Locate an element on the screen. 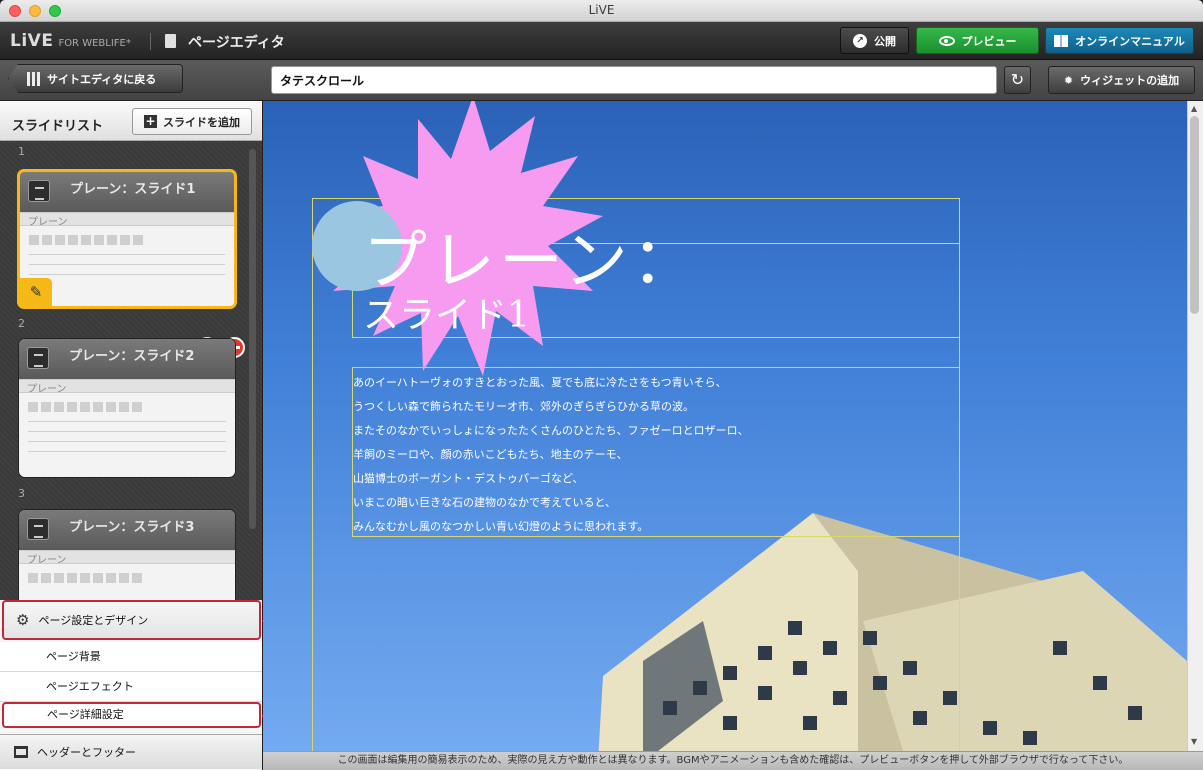 Image resolution: width=1203 pixels, height=770 pixels. back-to-site-editor-button: サイトエディタに戻る is located at coordinates (95, 78).